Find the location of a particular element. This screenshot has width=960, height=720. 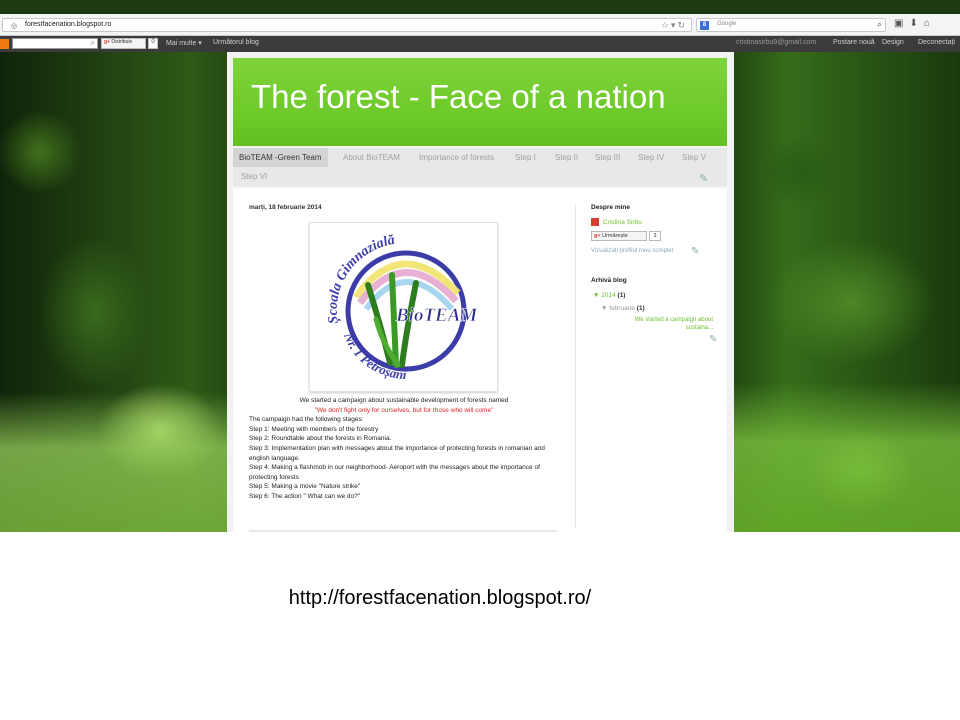

account-email: cristinasirbu9@gmail.com is located at coordinates (776, 42).